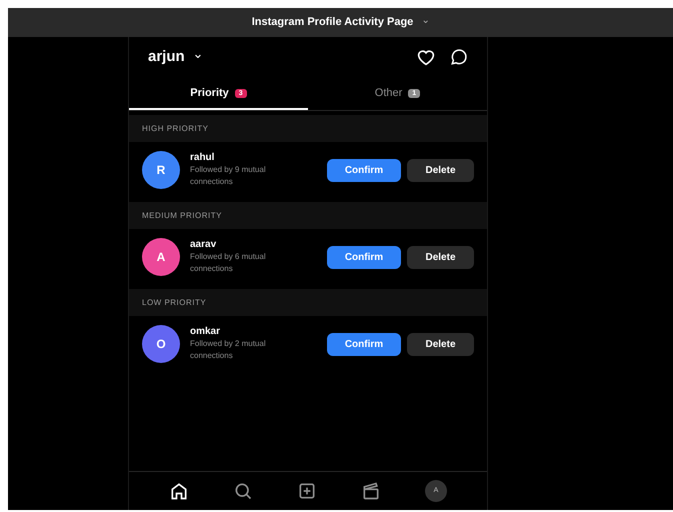 This screenshot has height=512, width=673. What do you see at coordinates (203, 158) in the screenshot?
I see `username: rahul` at bounding box center [203, 158].